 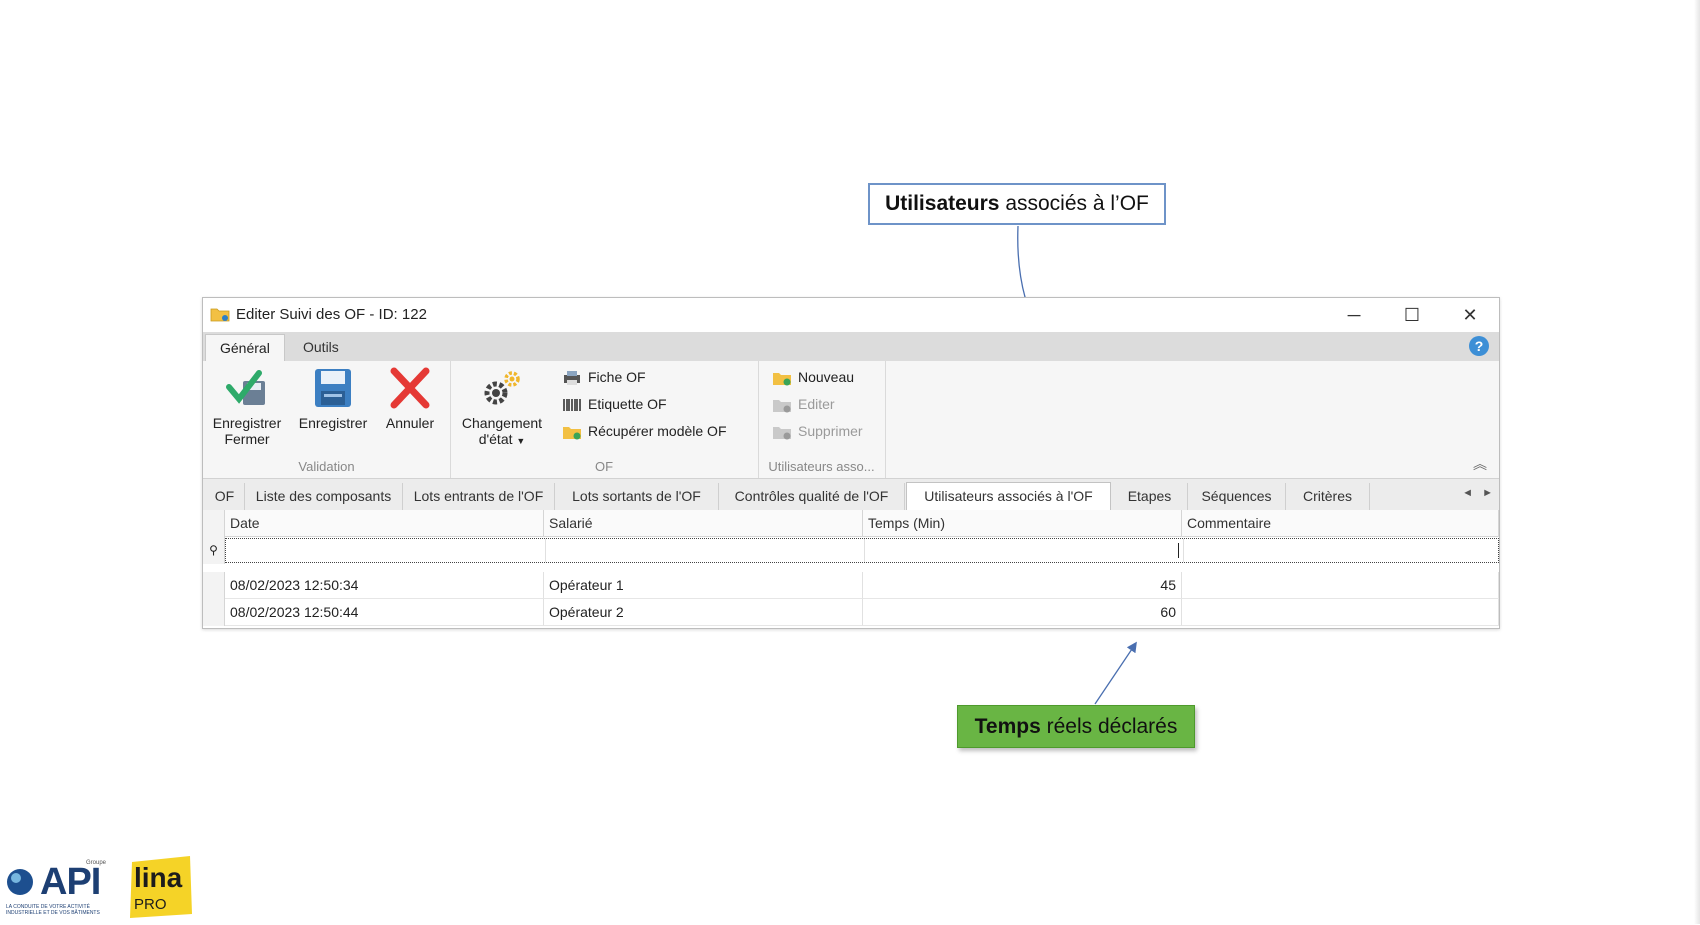 What do you see at coordinates (70, 882) in the screenshot?
I see `api-logo-text: API` at bounding box center [70, 882].